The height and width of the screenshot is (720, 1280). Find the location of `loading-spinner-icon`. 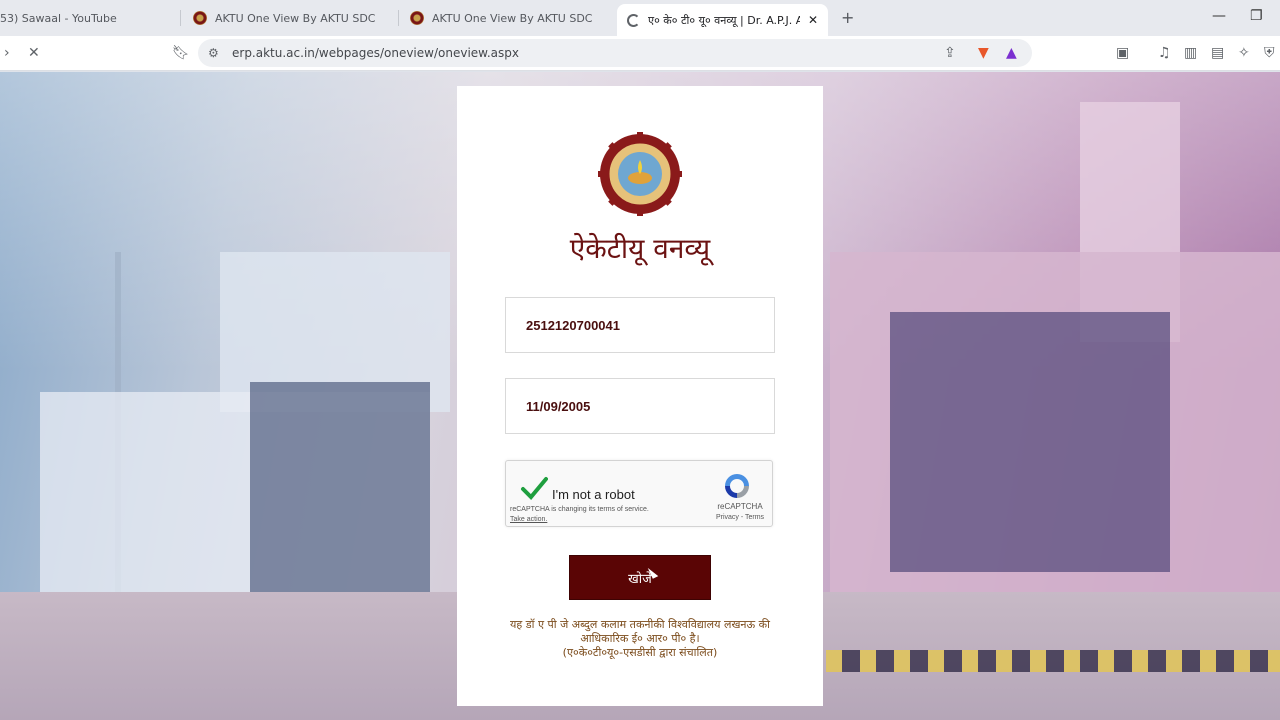

loading-spinner-icon is located at coordinates (633, 20).